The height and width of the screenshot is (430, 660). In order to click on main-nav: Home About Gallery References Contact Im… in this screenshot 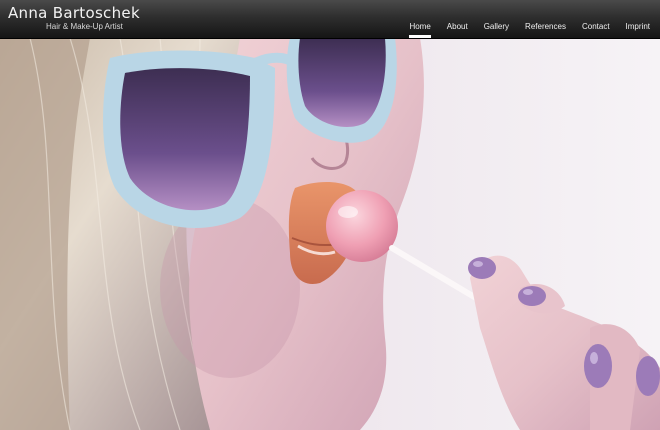, I will do `click(530, 19)`.